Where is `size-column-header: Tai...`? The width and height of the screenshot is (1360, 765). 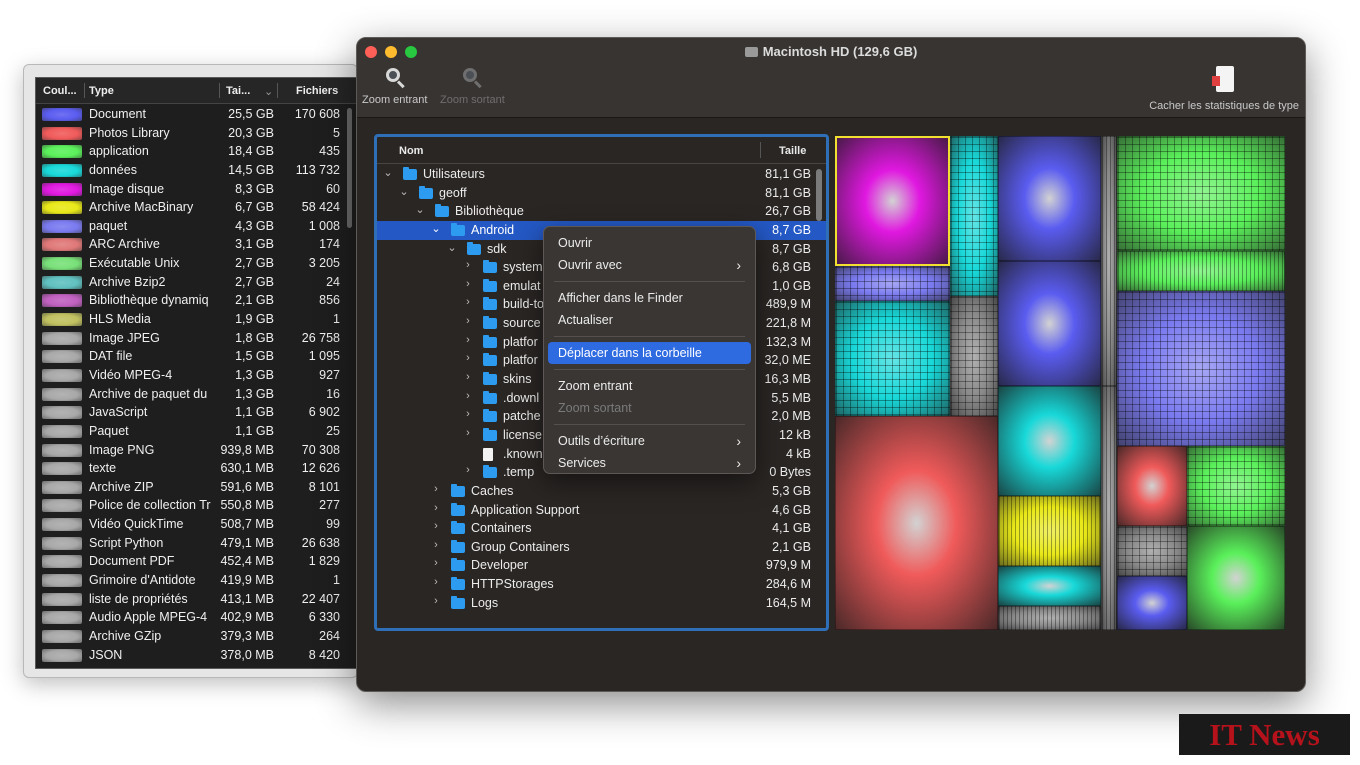
size-column-header: Tai... is located at coordinates (238, 91).